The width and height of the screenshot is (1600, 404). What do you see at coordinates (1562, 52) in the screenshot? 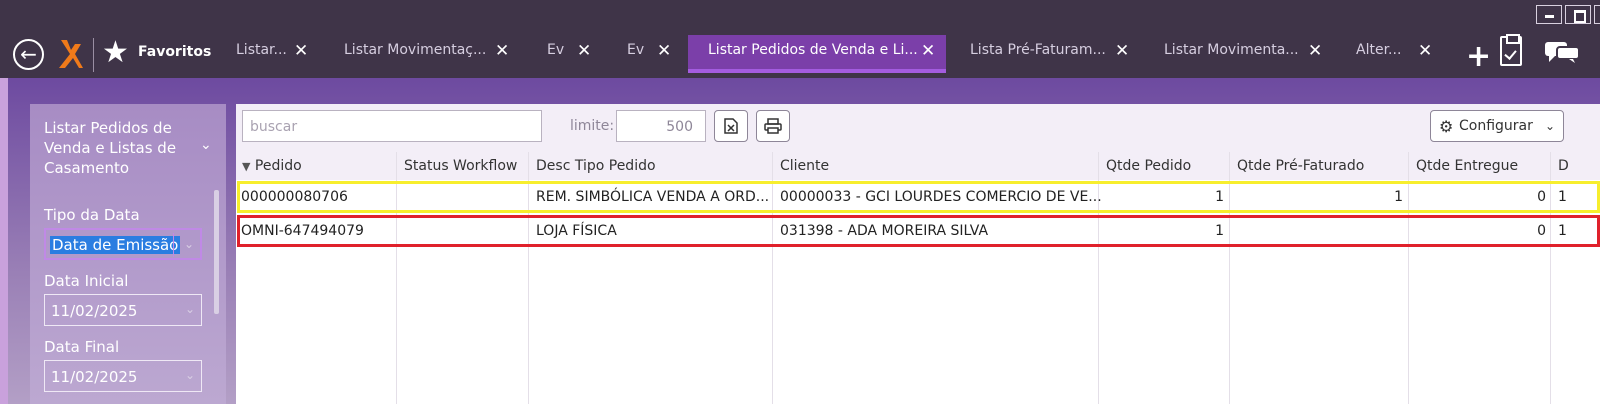
I see `chat-icon` at bounding box center [1562, 52].